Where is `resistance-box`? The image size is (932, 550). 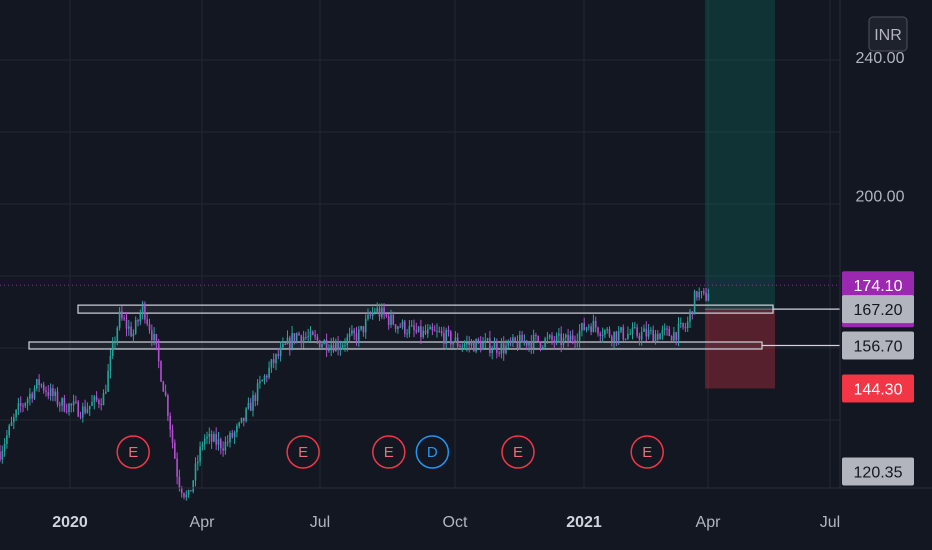 resistance-box is located at coordinates (425, 309).